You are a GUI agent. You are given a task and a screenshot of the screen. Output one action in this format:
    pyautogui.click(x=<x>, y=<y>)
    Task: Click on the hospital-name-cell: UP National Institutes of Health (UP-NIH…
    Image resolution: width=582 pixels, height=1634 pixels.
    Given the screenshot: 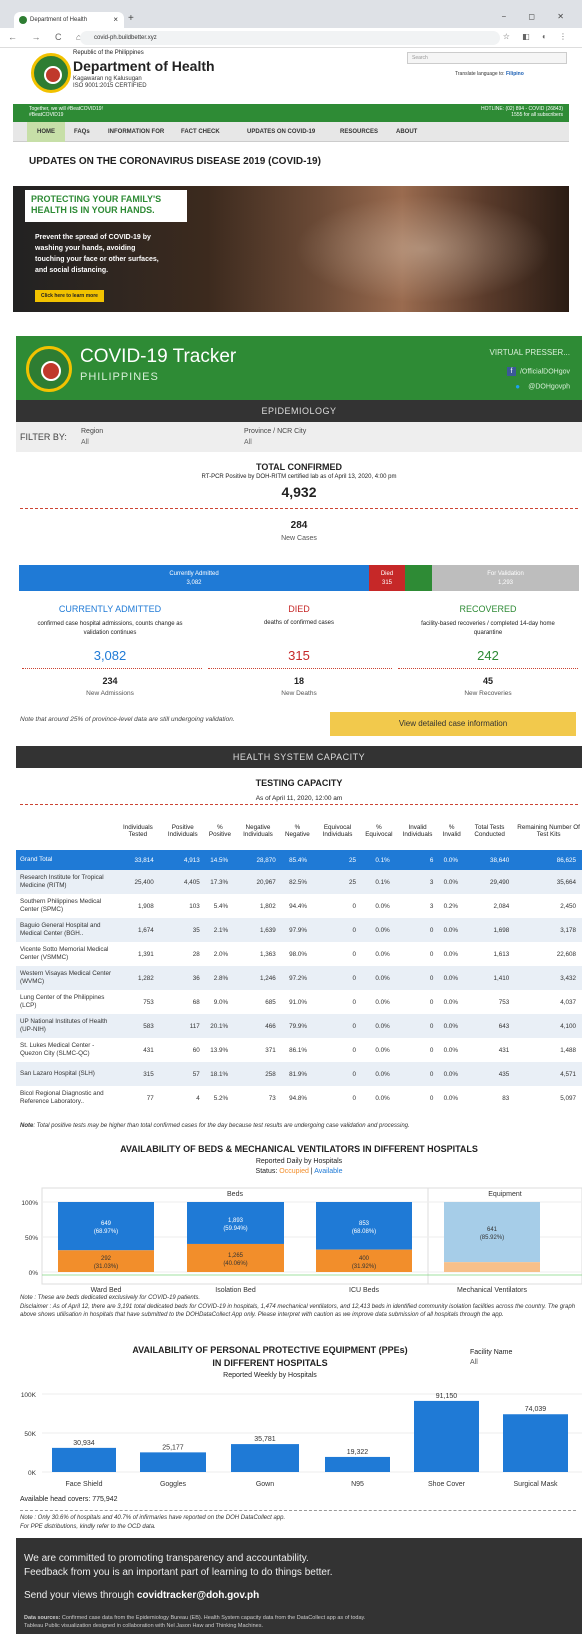 What is the action you would take?
    pyautogui.click(x=66, y=1026)
    